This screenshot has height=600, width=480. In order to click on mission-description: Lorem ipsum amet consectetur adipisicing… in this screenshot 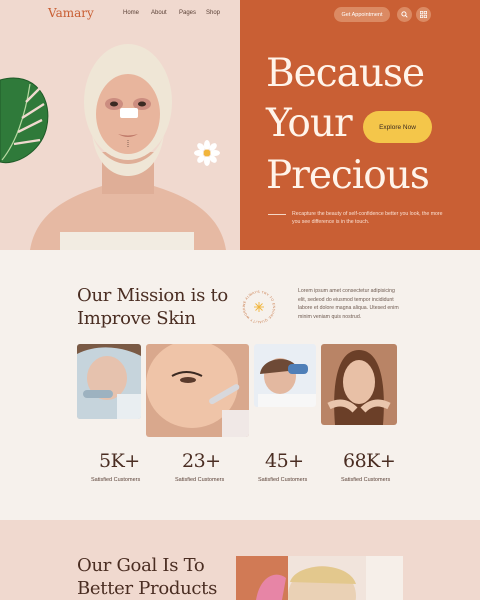, I will do `click(348, 304)`.